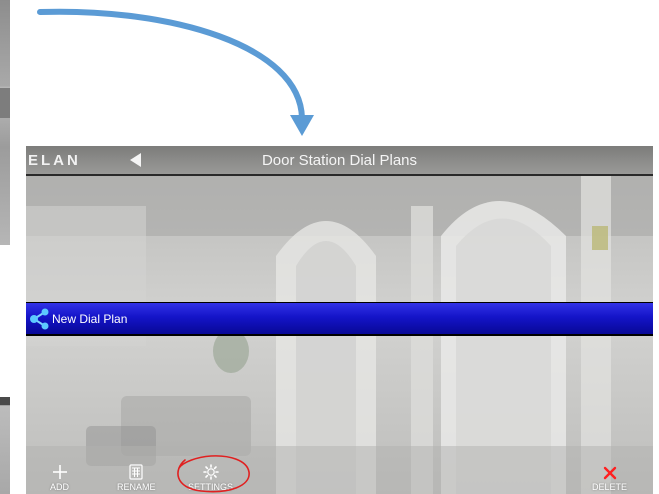  I want to click on list-item-dial-plan: New Dial Plan, so click(339, 319).